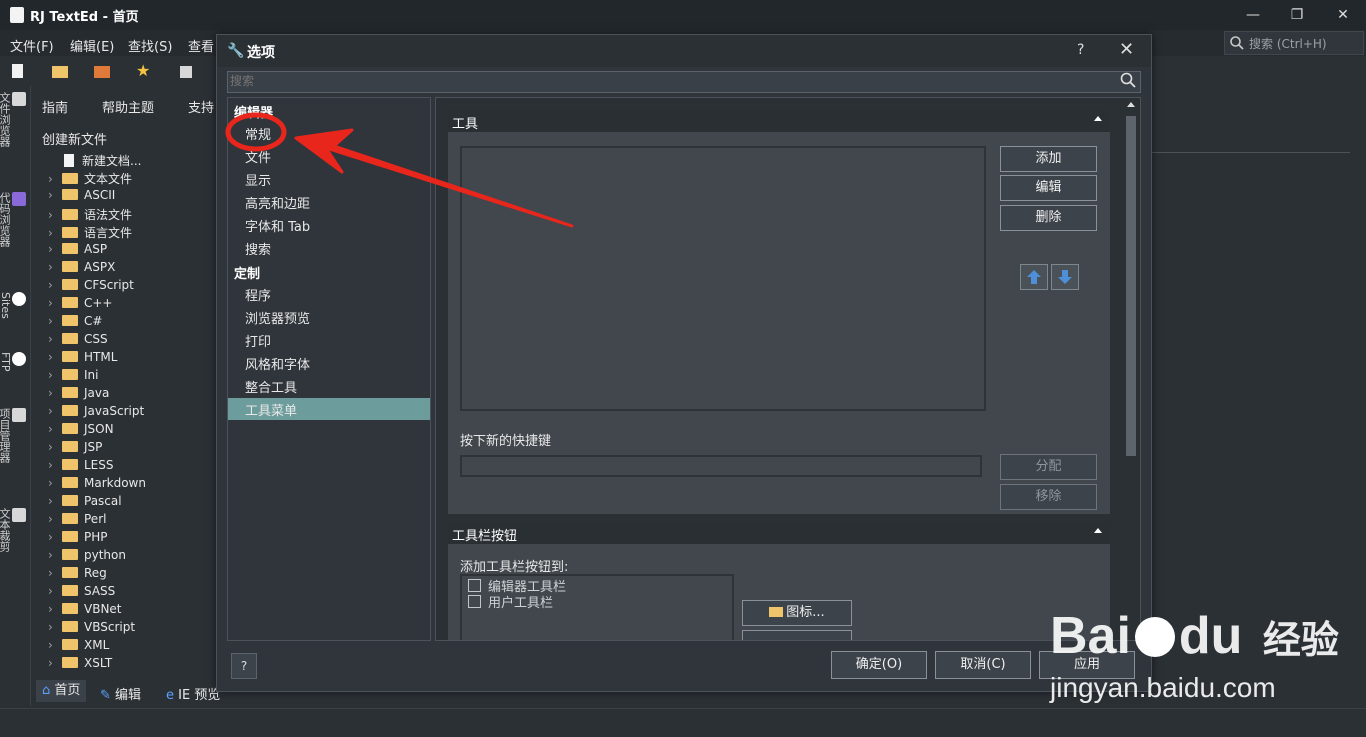 The height and width of the screenshot is (737, 1366). What do you see at coordinates (1343, 15) in the screenshot?
I see `close-window-button: ✕` at bounding box center [1343, 15].